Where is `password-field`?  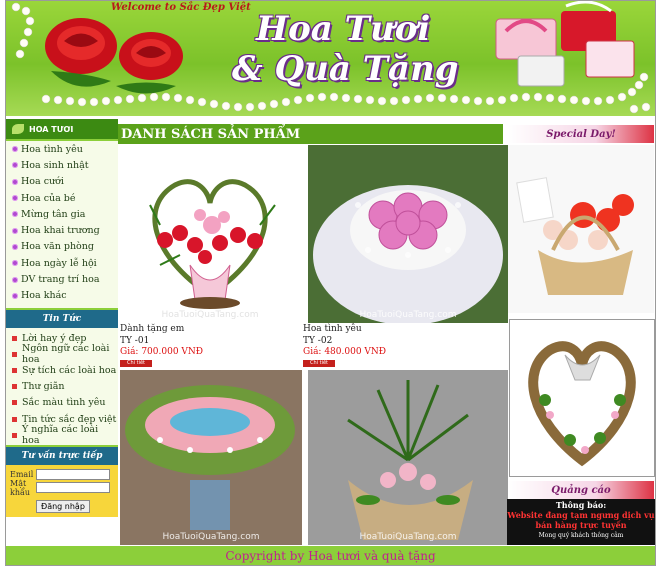 password-field is located at coordinates (73, 488).